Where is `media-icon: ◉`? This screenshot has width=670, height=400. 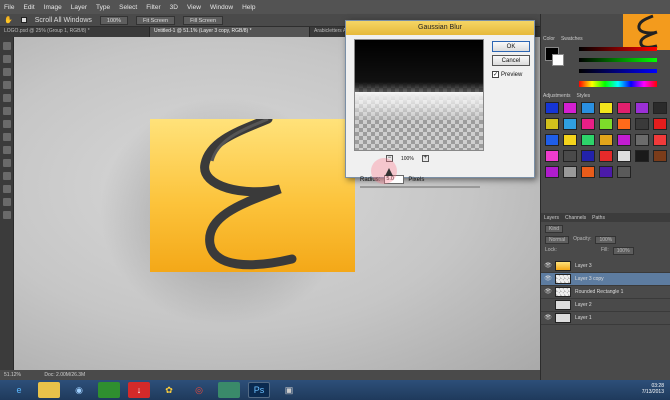 media-icon: ◉ is located at coordinates (79, 390).